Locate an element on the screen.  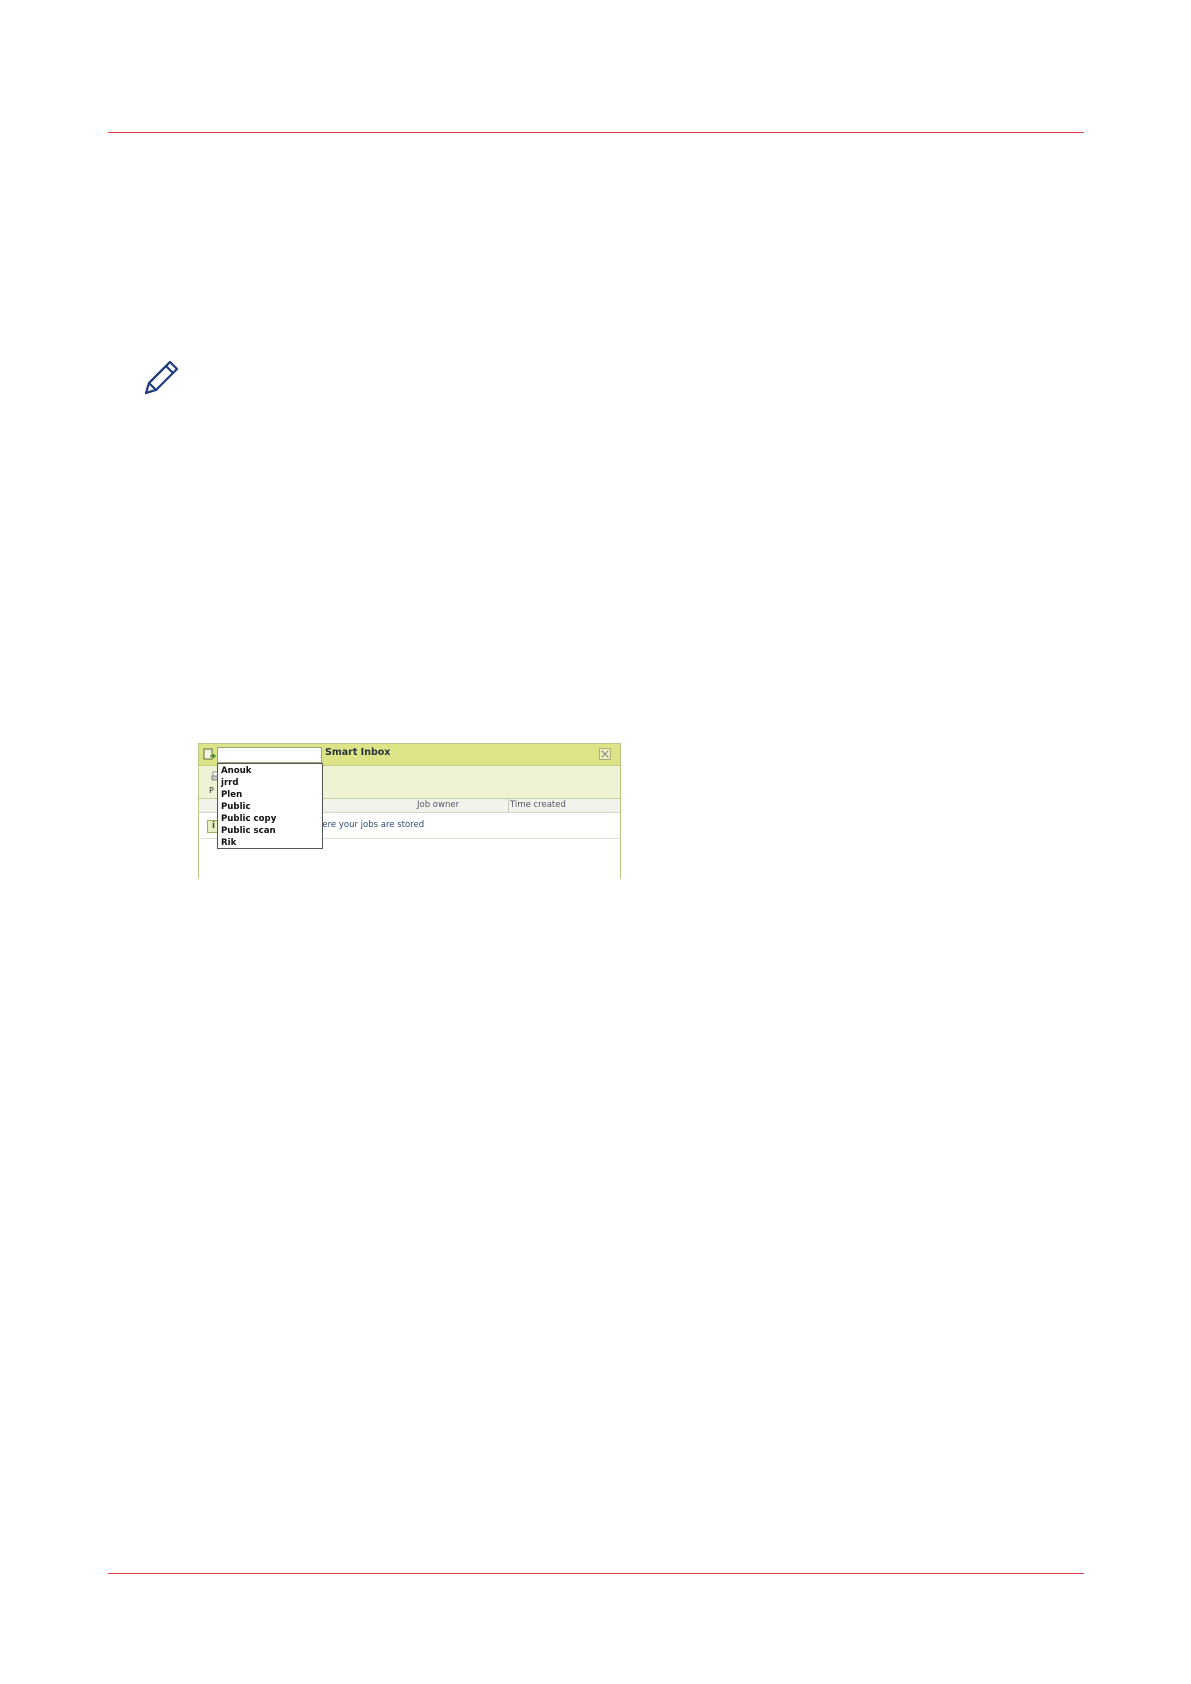
inbox-icon is located at coordinates (209, 754).